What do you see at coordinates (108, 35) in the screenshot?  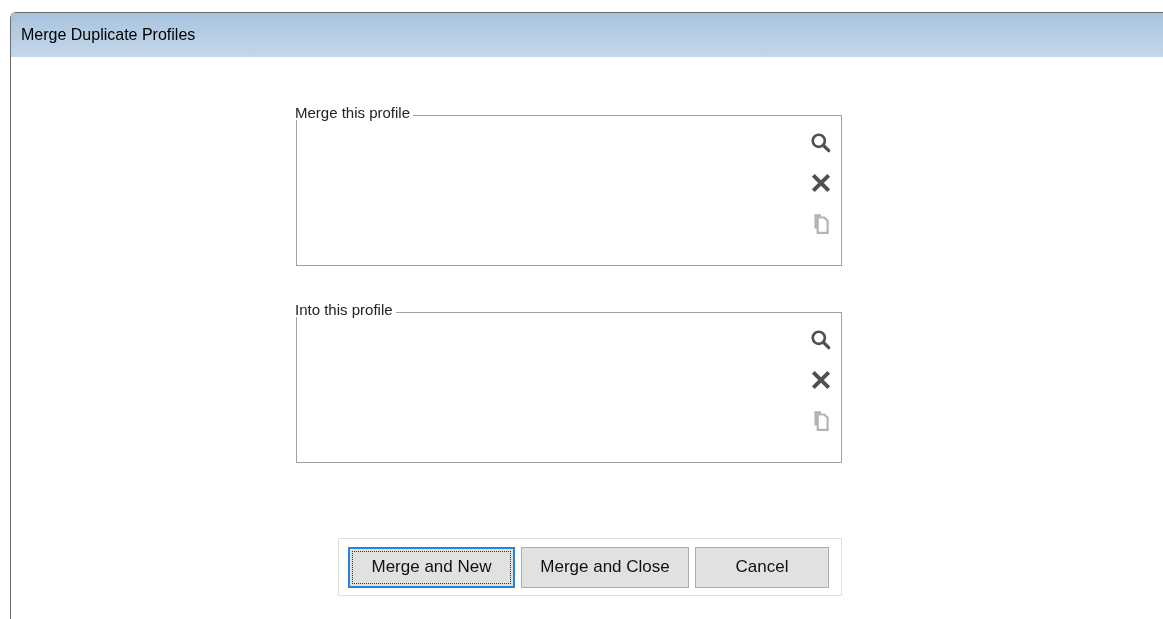 I see `window-title: Merge Duplicate Profiles` at bounding box center [108, 35].